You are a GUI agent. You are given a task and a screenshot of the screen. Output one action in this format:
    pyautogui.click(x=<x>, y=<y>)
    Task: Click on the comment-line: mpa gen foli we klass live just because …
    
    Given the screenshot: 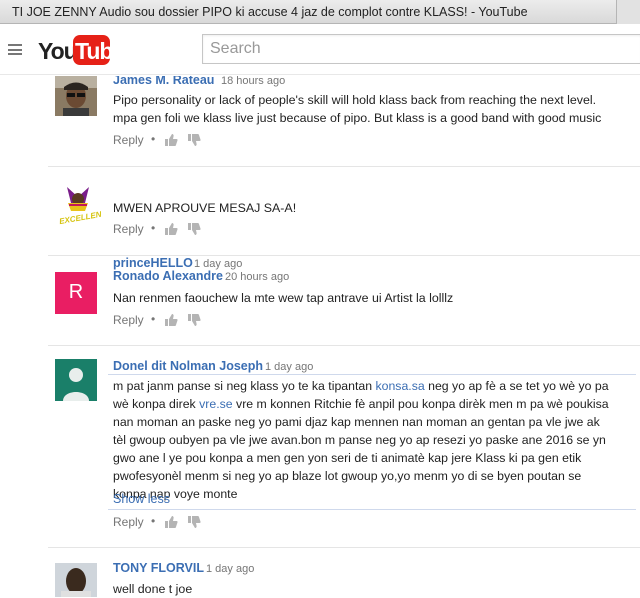 What is the action you would take?
    pyautogui.click(x=357, y=118)
    